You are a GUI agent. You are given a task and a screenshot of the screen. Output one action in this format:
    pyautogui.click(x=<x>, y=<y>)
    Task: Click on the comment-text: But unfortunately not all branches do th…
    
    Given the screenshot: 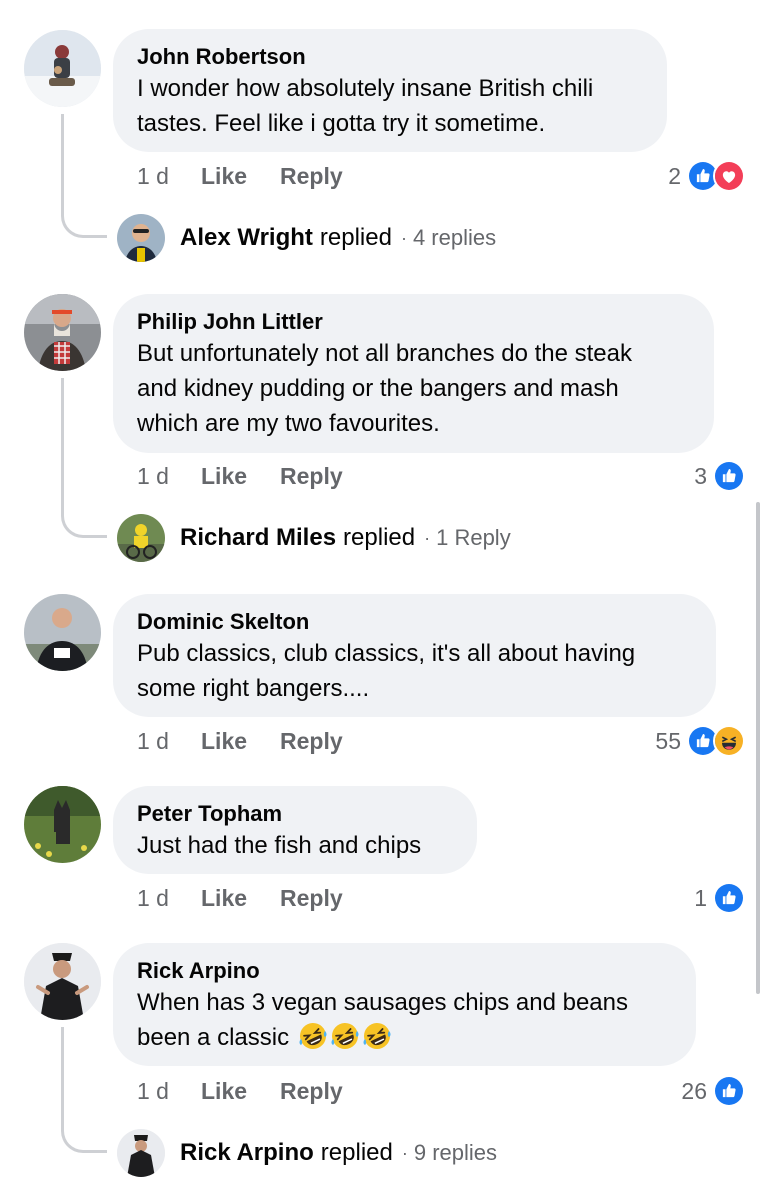 What is the action you would take?
    pyautogui.click(x=413, y=388)
    